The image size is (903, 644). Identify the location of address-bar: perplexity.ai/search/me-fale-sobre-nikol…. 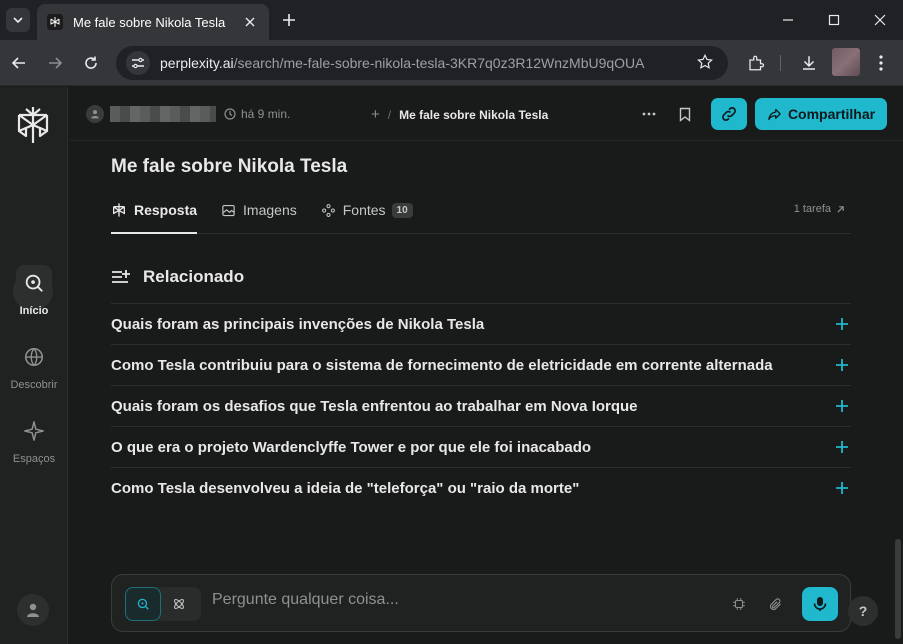
(422, 63).